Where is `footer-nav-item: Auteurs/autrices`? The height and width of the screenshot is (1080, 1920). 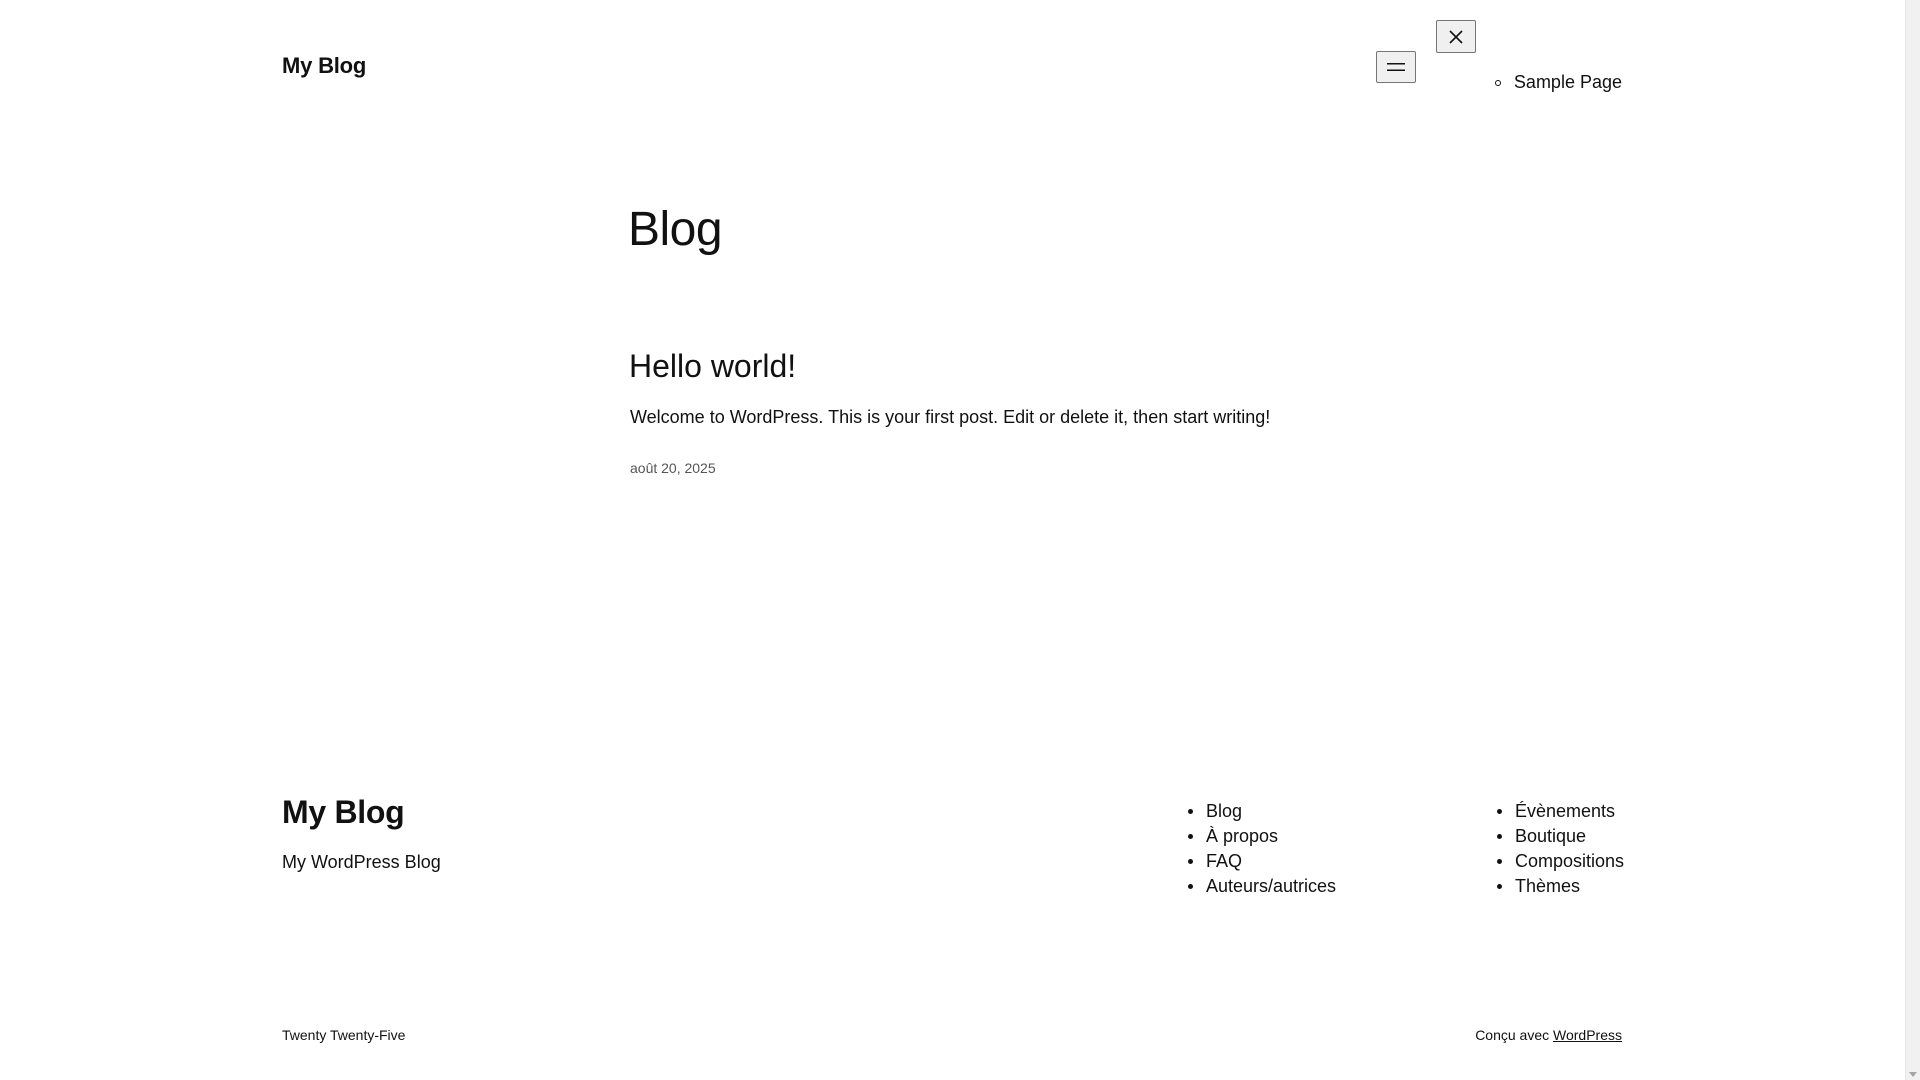 footer-nav-item: Auteurs/autrices is located at coordinates (1261, 886).